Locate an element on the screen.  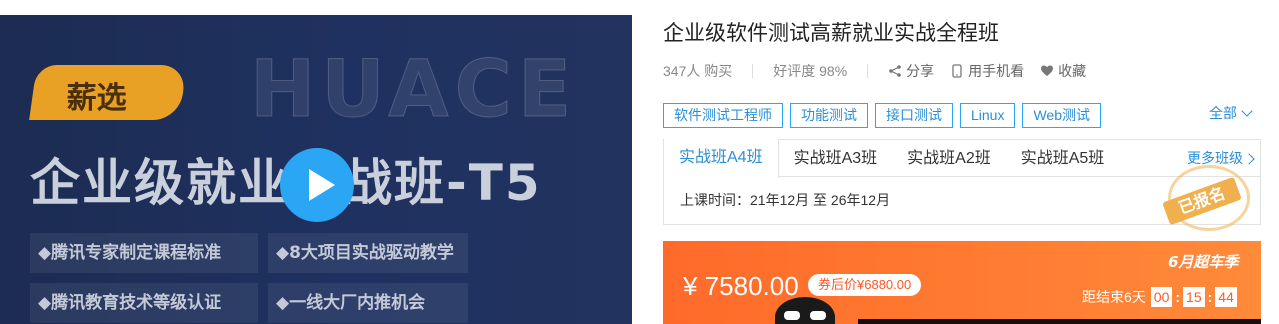
course-title: 企业级软件测试高薪就业实战全程班 is located at coordinates (831, 33).